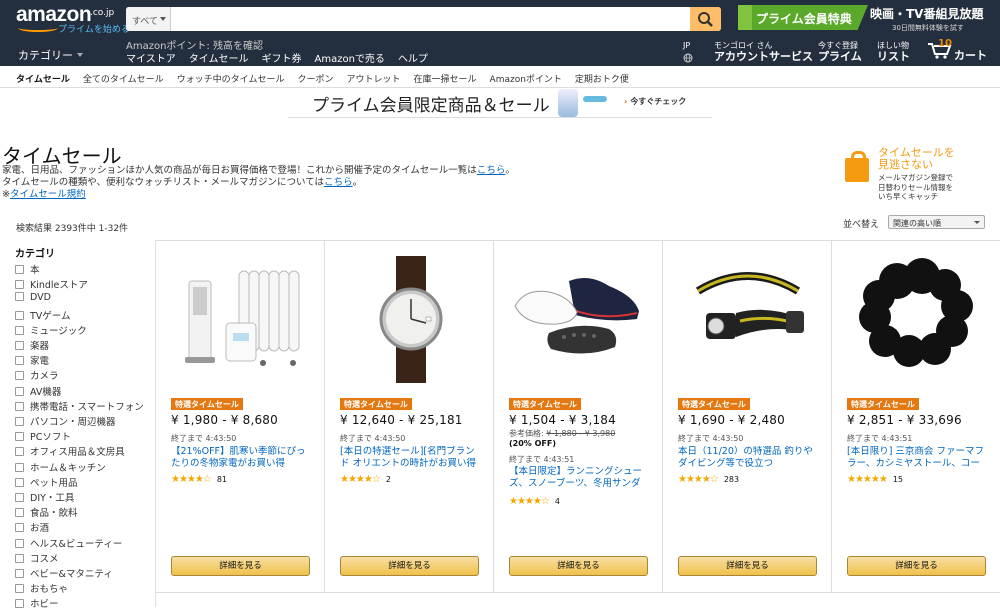  Describe the element at coordinates (38, 391) in the screenshot. I see `sidebar-category-item: AV機器` at that location.